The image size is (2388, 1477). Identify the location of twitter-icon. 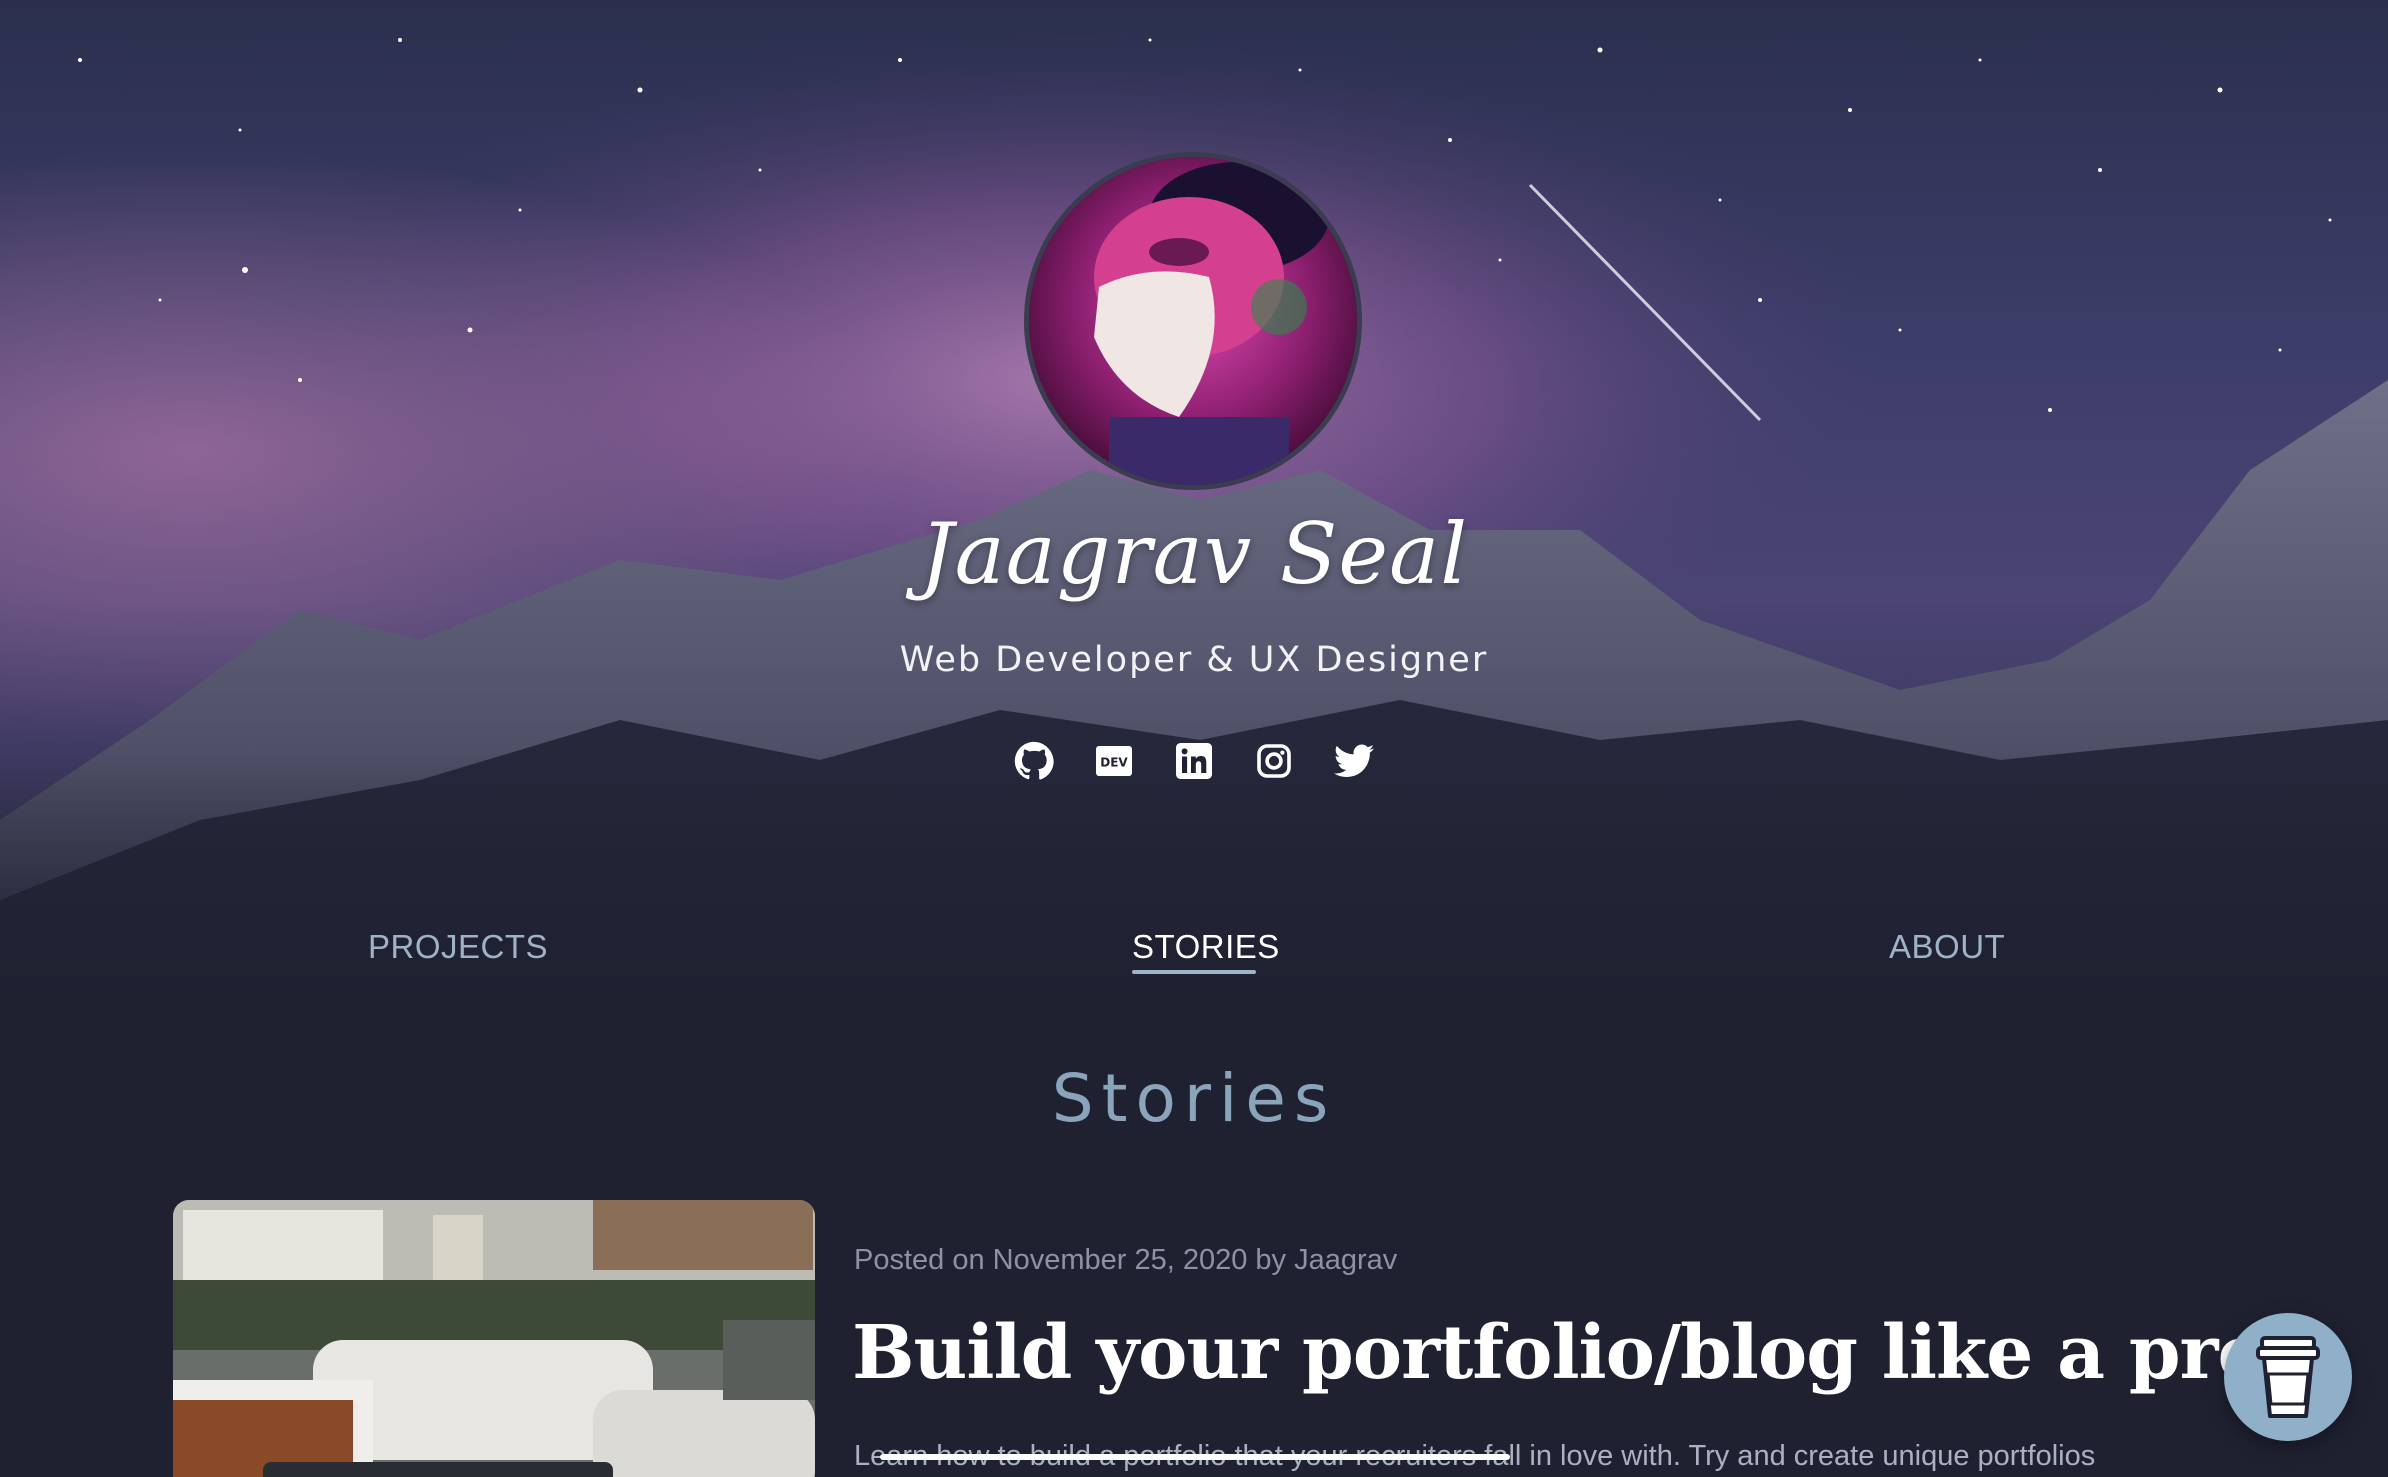
(1354, 760).